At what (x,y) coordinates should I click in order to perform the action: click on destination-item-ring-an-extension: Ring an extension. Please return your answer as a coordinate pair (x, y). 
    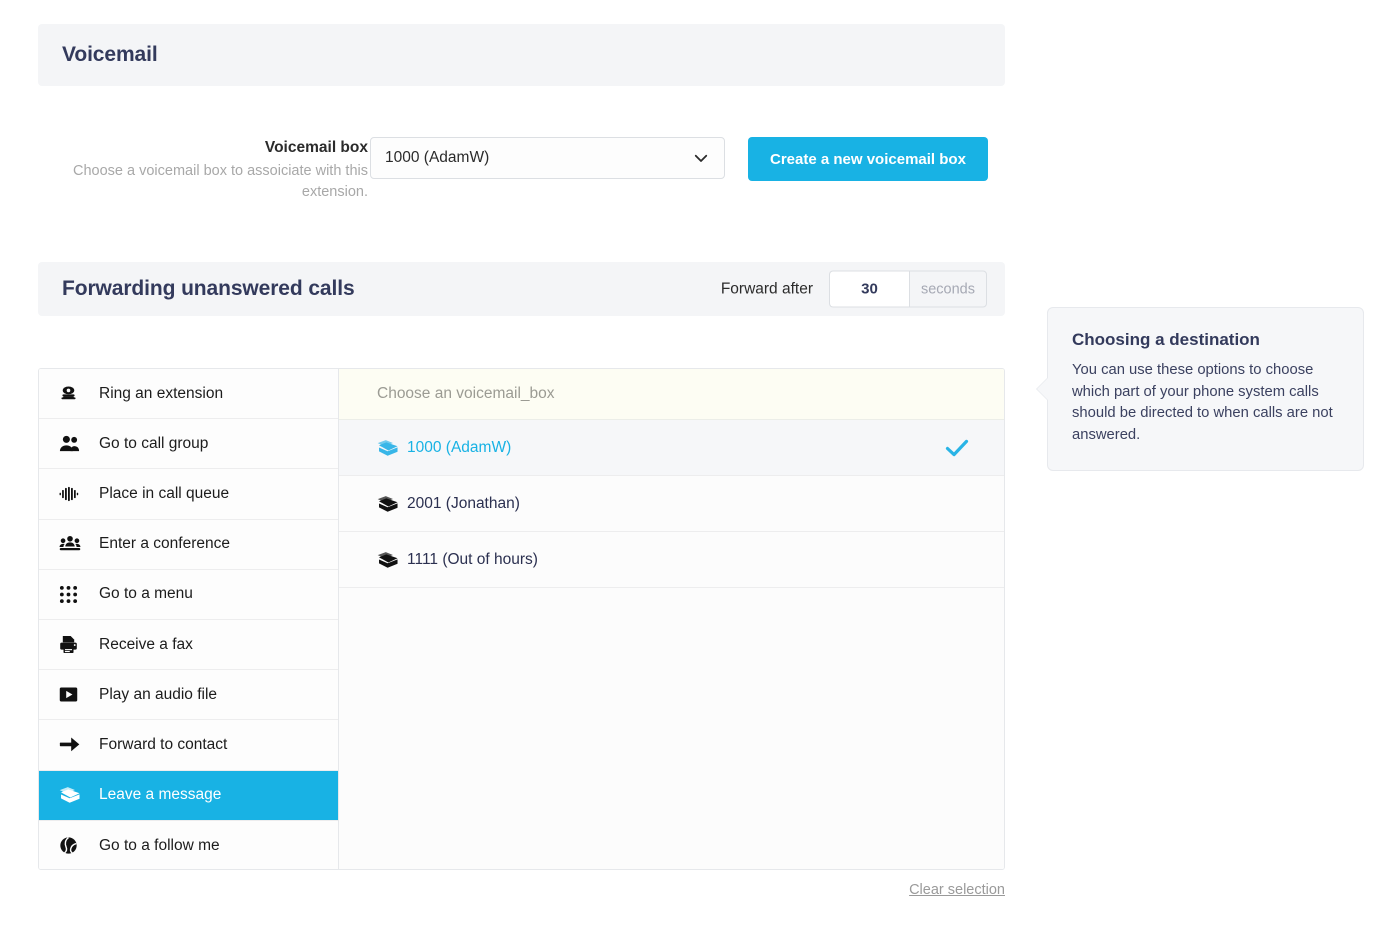
    Looking at the image, I should click on (188, 394).